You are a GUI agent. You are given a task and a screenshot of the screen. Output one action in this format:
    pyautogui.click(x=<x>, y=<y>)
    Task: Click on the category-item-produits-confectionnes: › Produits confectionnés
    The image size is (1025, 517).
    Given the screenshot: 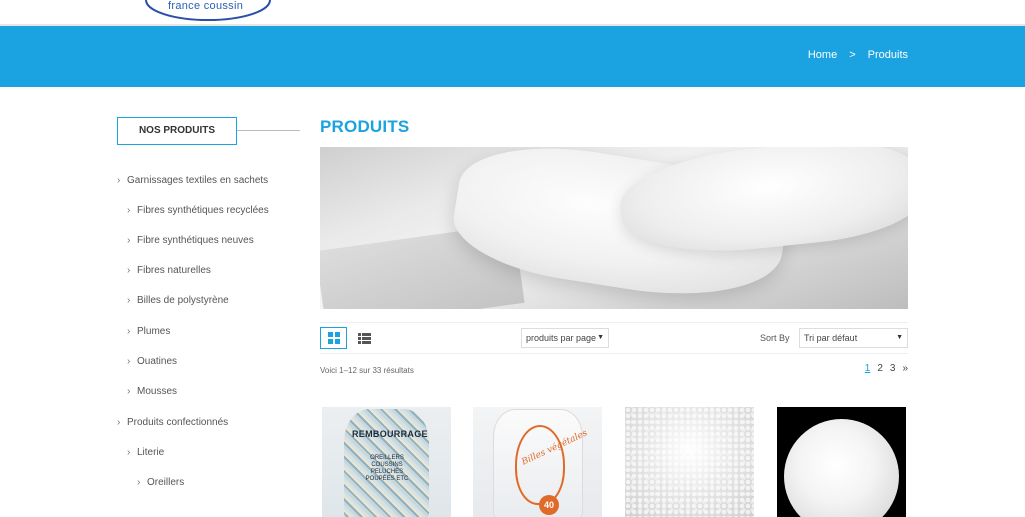 What is the action you would take?
    pyautogui.click(x=172, y=422)
    